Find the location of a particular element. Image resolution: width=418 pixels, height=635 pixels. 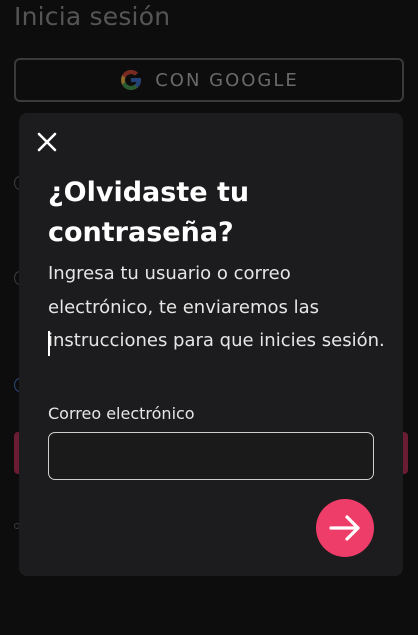

page-title: Inicia sesión is located at coordinates (92, 16).